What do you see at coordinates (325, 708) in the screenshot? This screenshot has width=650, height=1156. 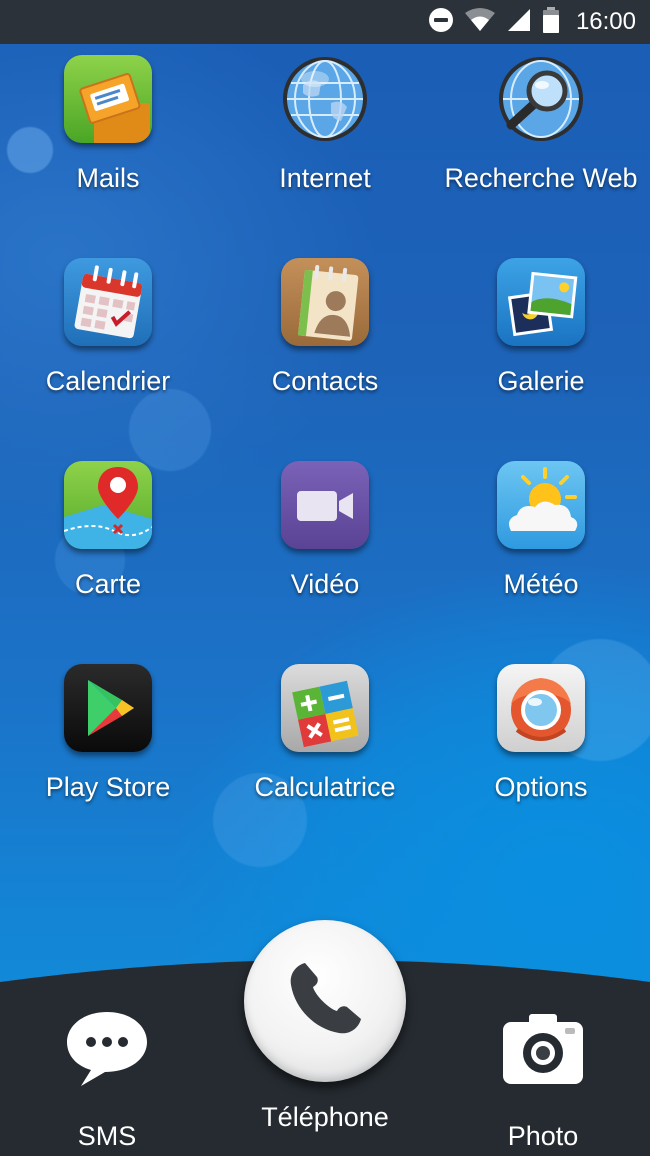 I see `calculator-icon` at bounding box center [325, 708].